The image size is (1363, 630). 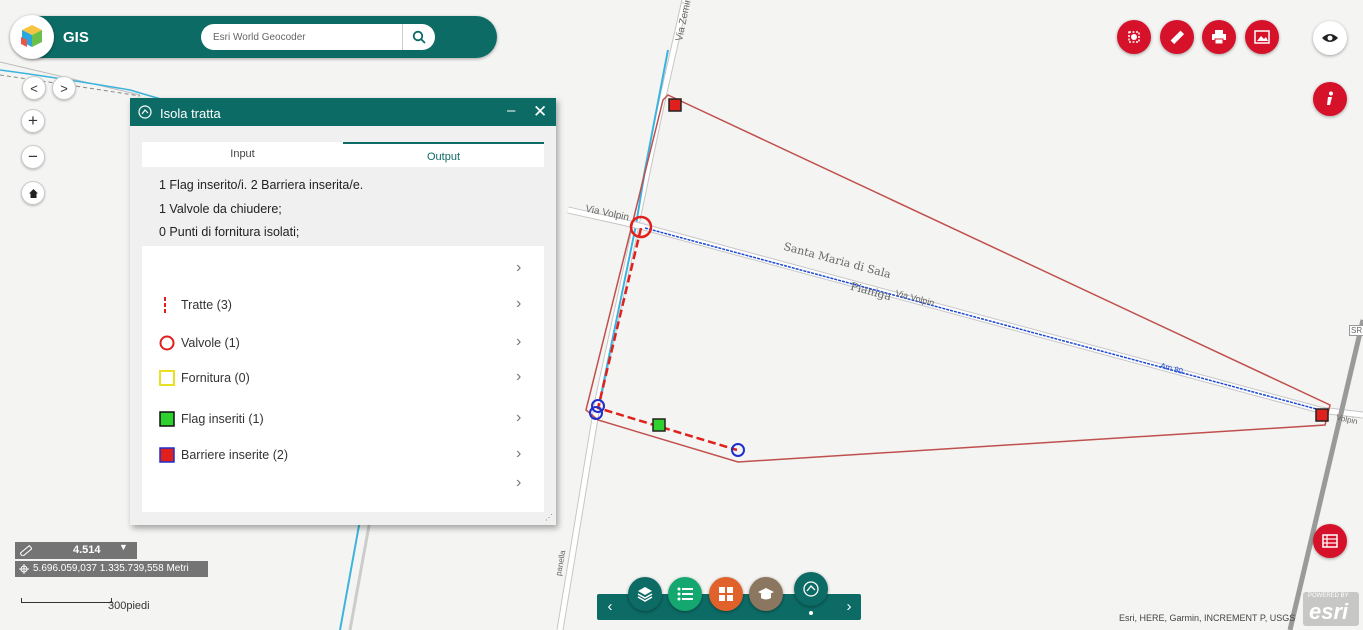 I want to click on active-indicator, so click(x=811, y=613).